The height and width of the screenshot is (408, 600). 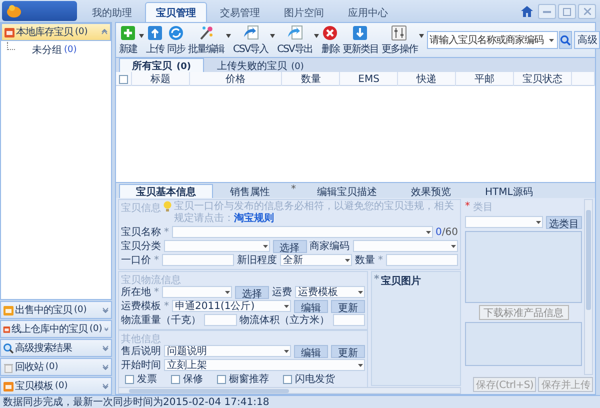 What do you see at coordinates (588, 287) in the screenshot?
I see `vertical-scrollbar` at bounding box center [588, 287].